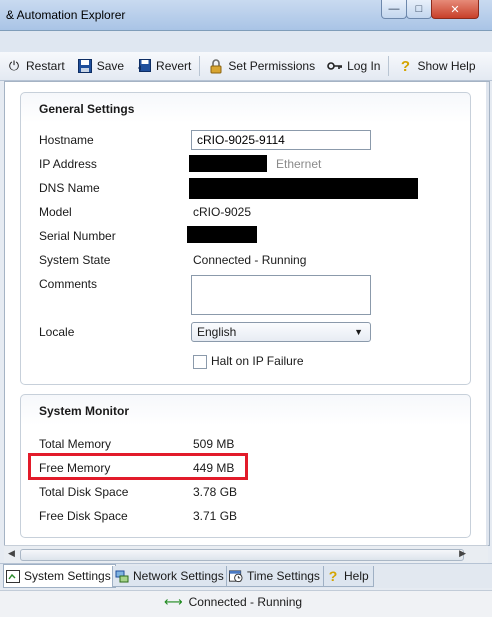 Image resolution: width=492 pixels, height=617 pixels. I want to click on ip-ethernet-label: Ethernet, so click(299, 164).